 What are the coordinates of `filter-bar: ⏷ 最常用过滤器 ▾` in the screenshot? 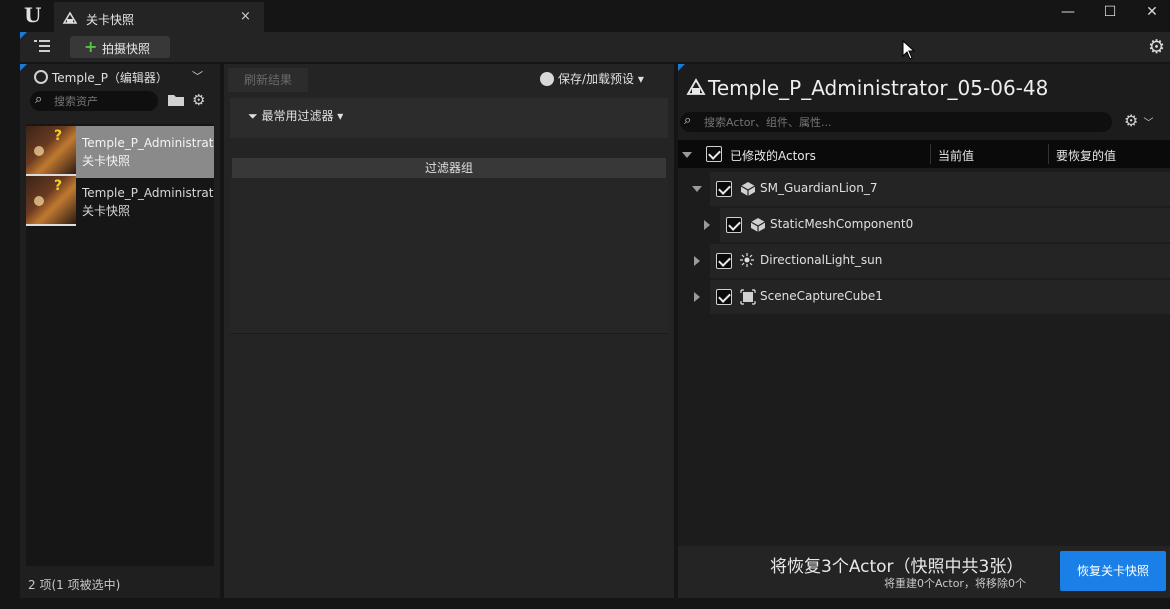 It's located at (449, 118).